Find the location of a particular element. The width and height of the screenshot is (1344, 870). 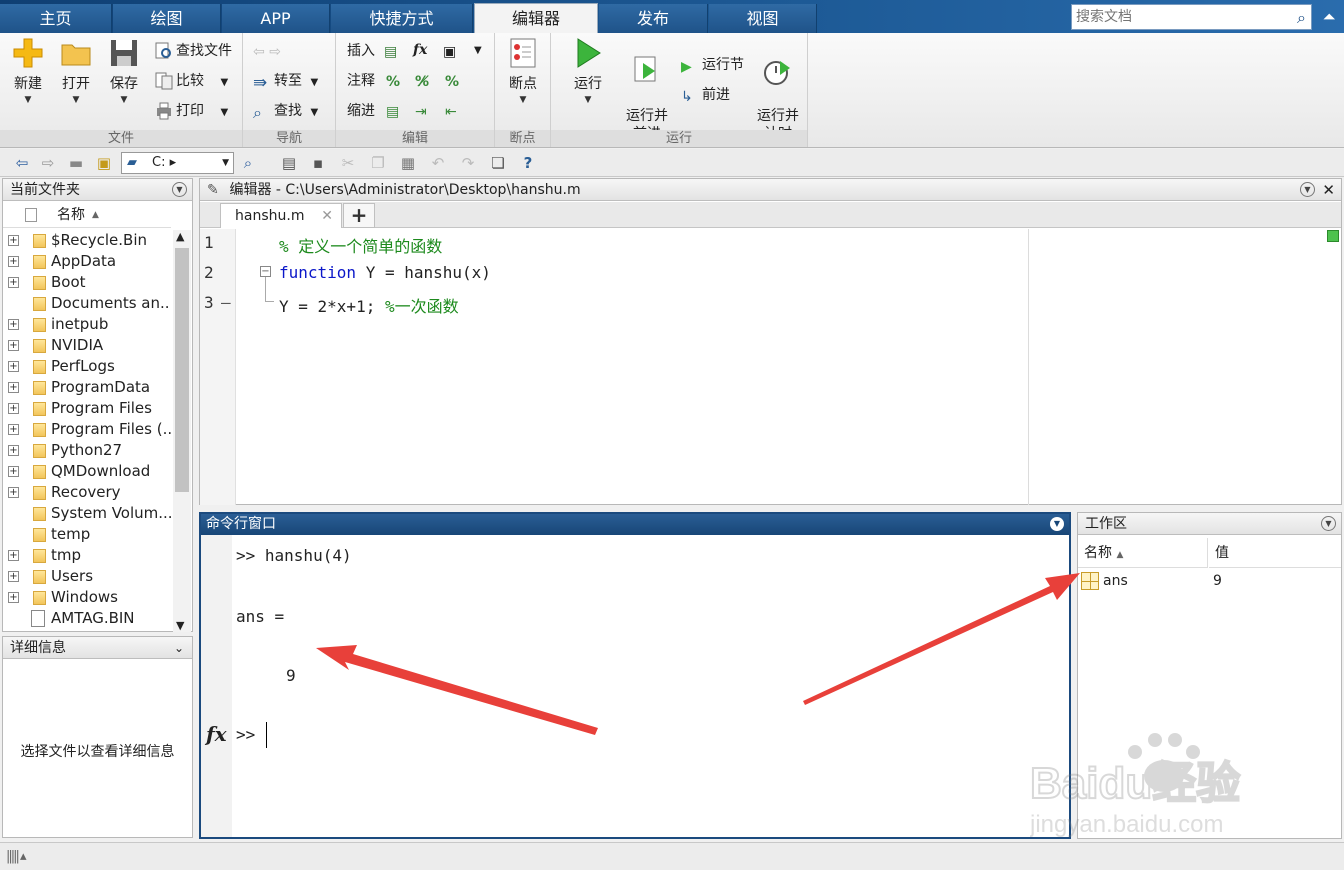

up-folder-icon: ▬ is located at coordinates (76, 163).